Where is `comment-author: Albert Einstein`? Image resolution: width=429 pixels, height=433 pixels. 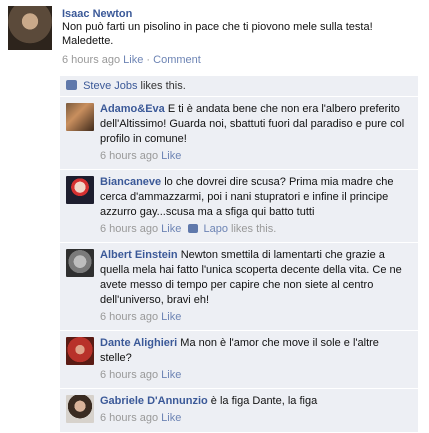
comment-author: Albert Einstein is located at coordinates (139, 255).